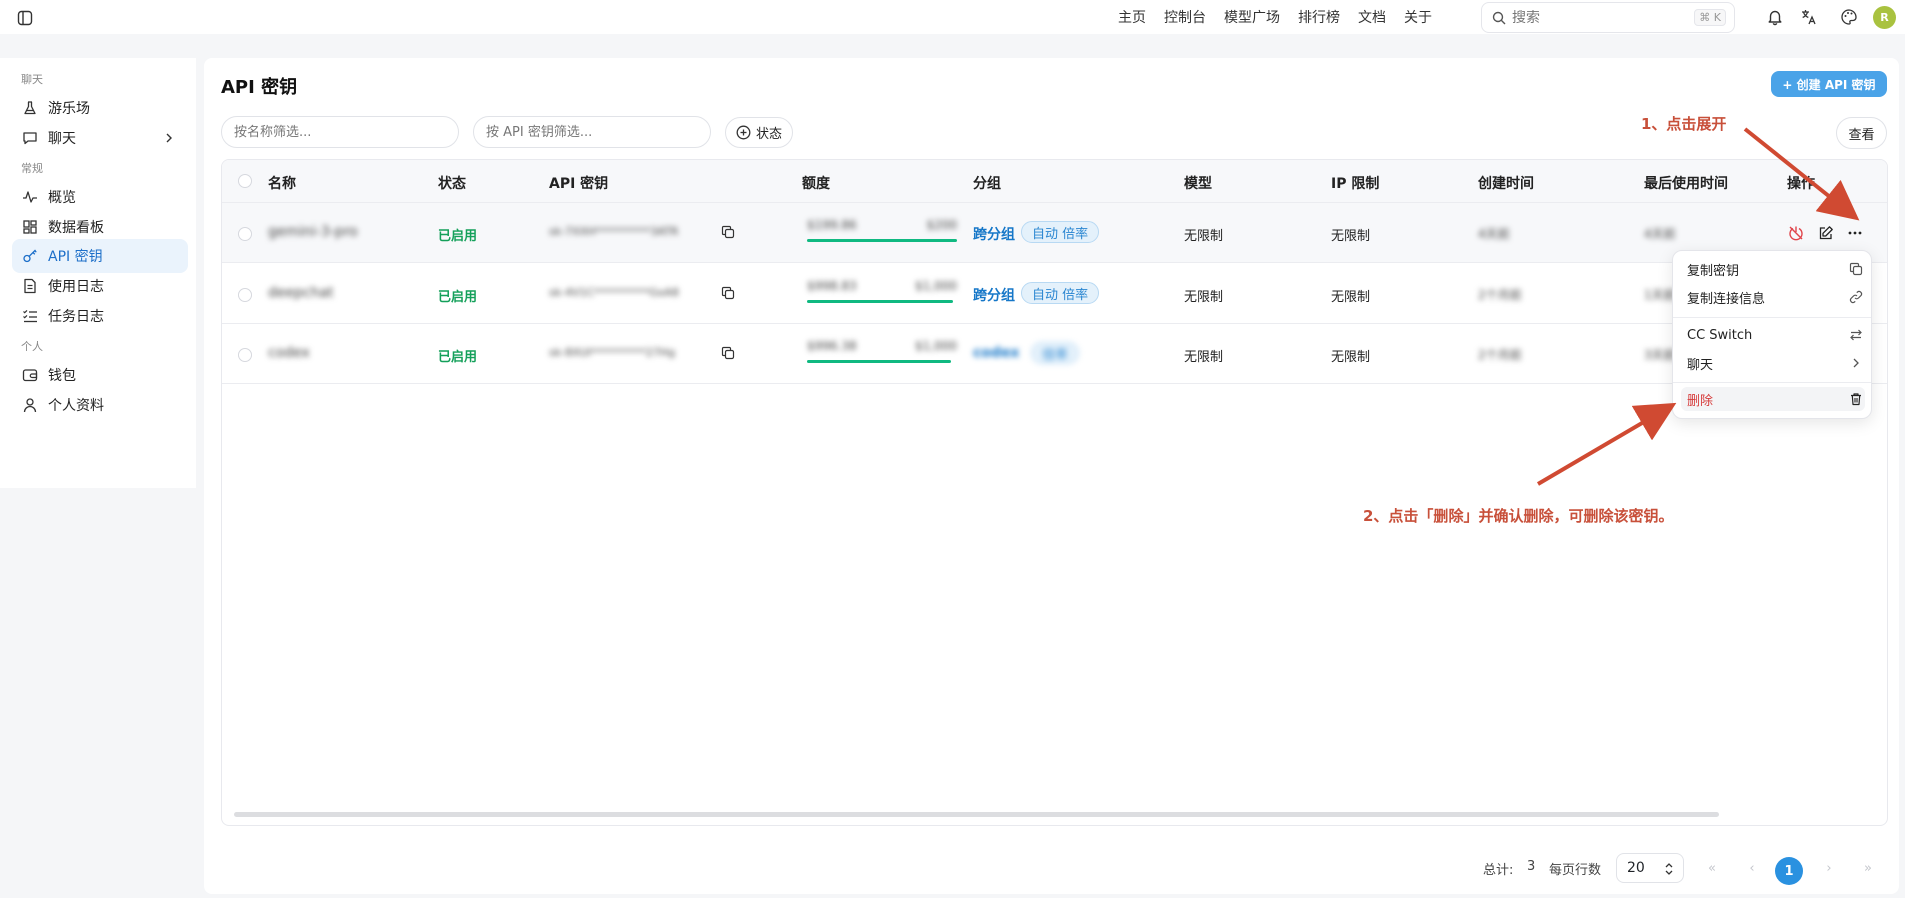 The image size is (1905, 898). I want to click on log-icon, so click(30, 286).